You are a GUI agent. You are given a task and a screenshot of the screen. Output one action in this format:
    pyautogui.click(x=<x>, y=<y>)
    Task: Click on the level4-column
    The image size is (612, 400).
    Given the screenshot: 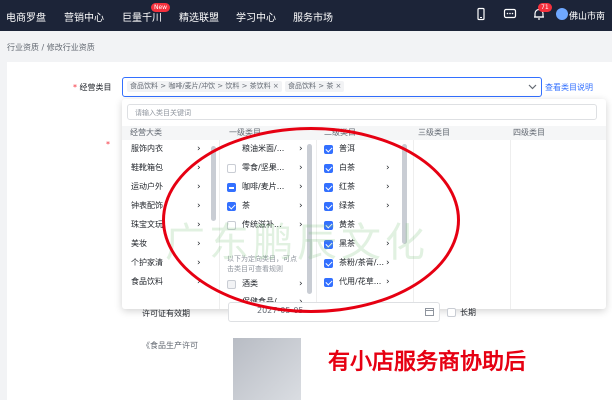 What is the action you would take?
    pyautogui.click(x=558, y=224)
    